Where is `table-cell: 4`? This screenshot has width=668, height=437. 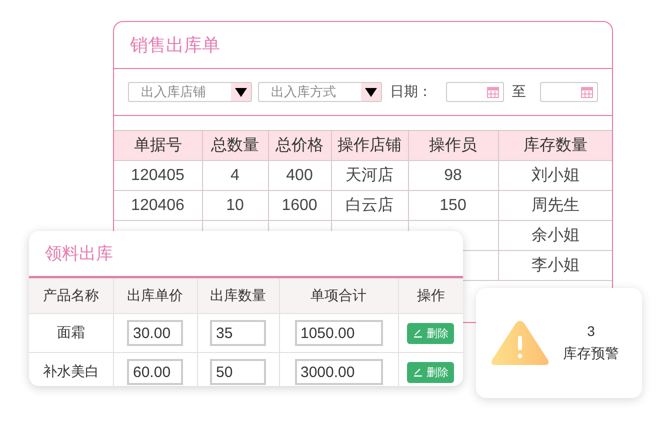
table-cell: 4 is located at coordinates (235, 175).